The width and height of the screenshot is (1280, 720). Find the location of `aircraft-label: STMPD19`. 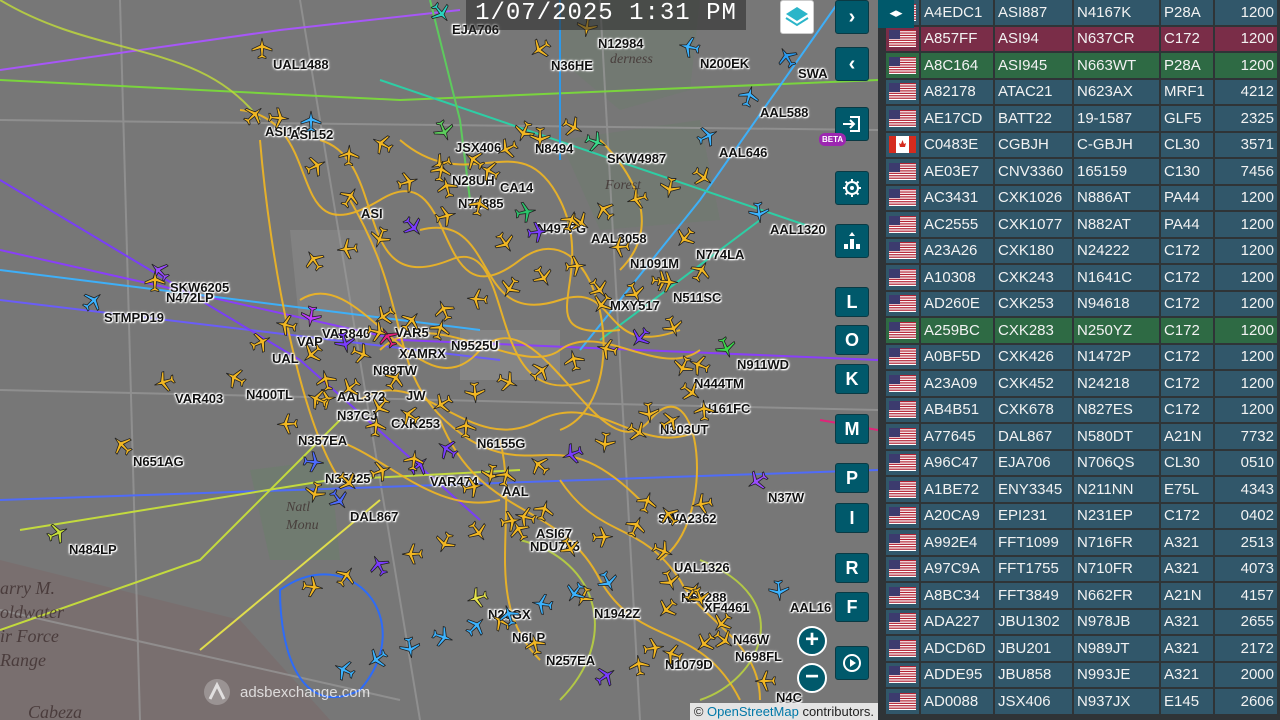

aircraft-label: STMPD19 is located at coordinates (134, 317).